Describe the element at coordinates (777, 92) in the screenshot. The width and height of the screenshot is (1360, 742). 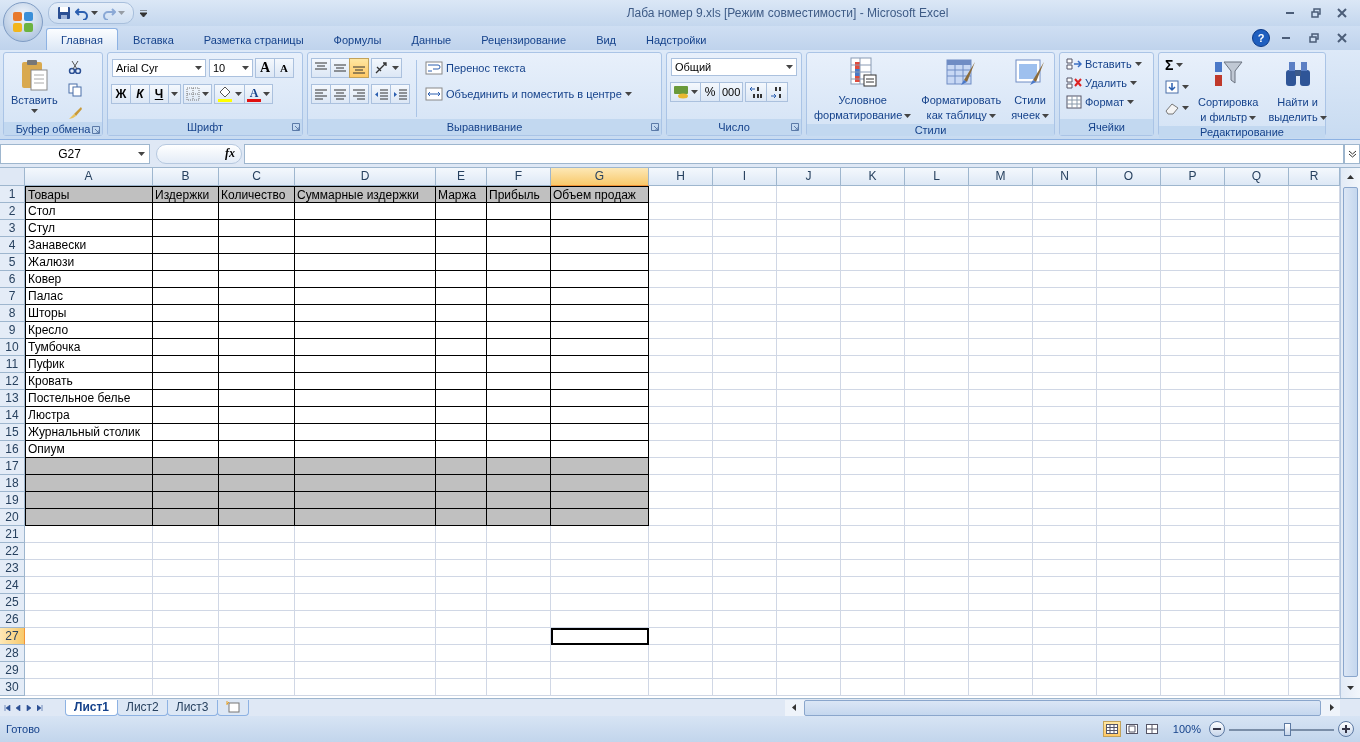
I see `decrease-decimal-button` at that location.